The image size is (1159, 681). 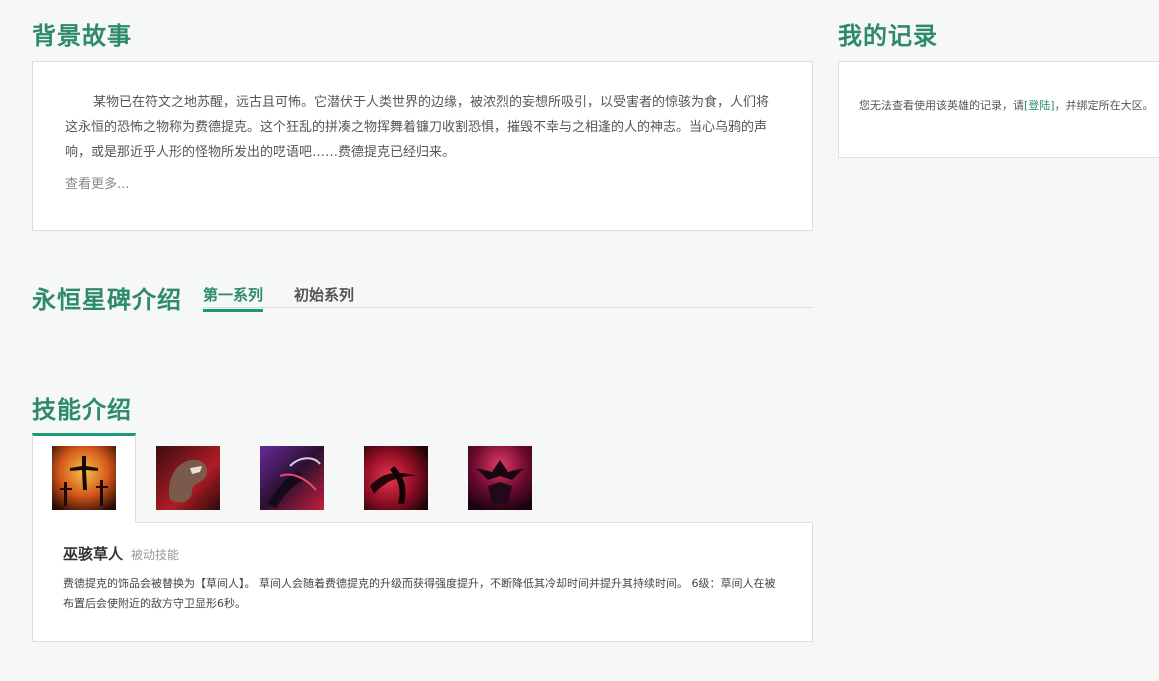 What do you see at coordinates (941, 105) in the screenshot?
I see `record-text-before: 您无法查看使用该英雄的记录，请` at bounding box center [941, 105].